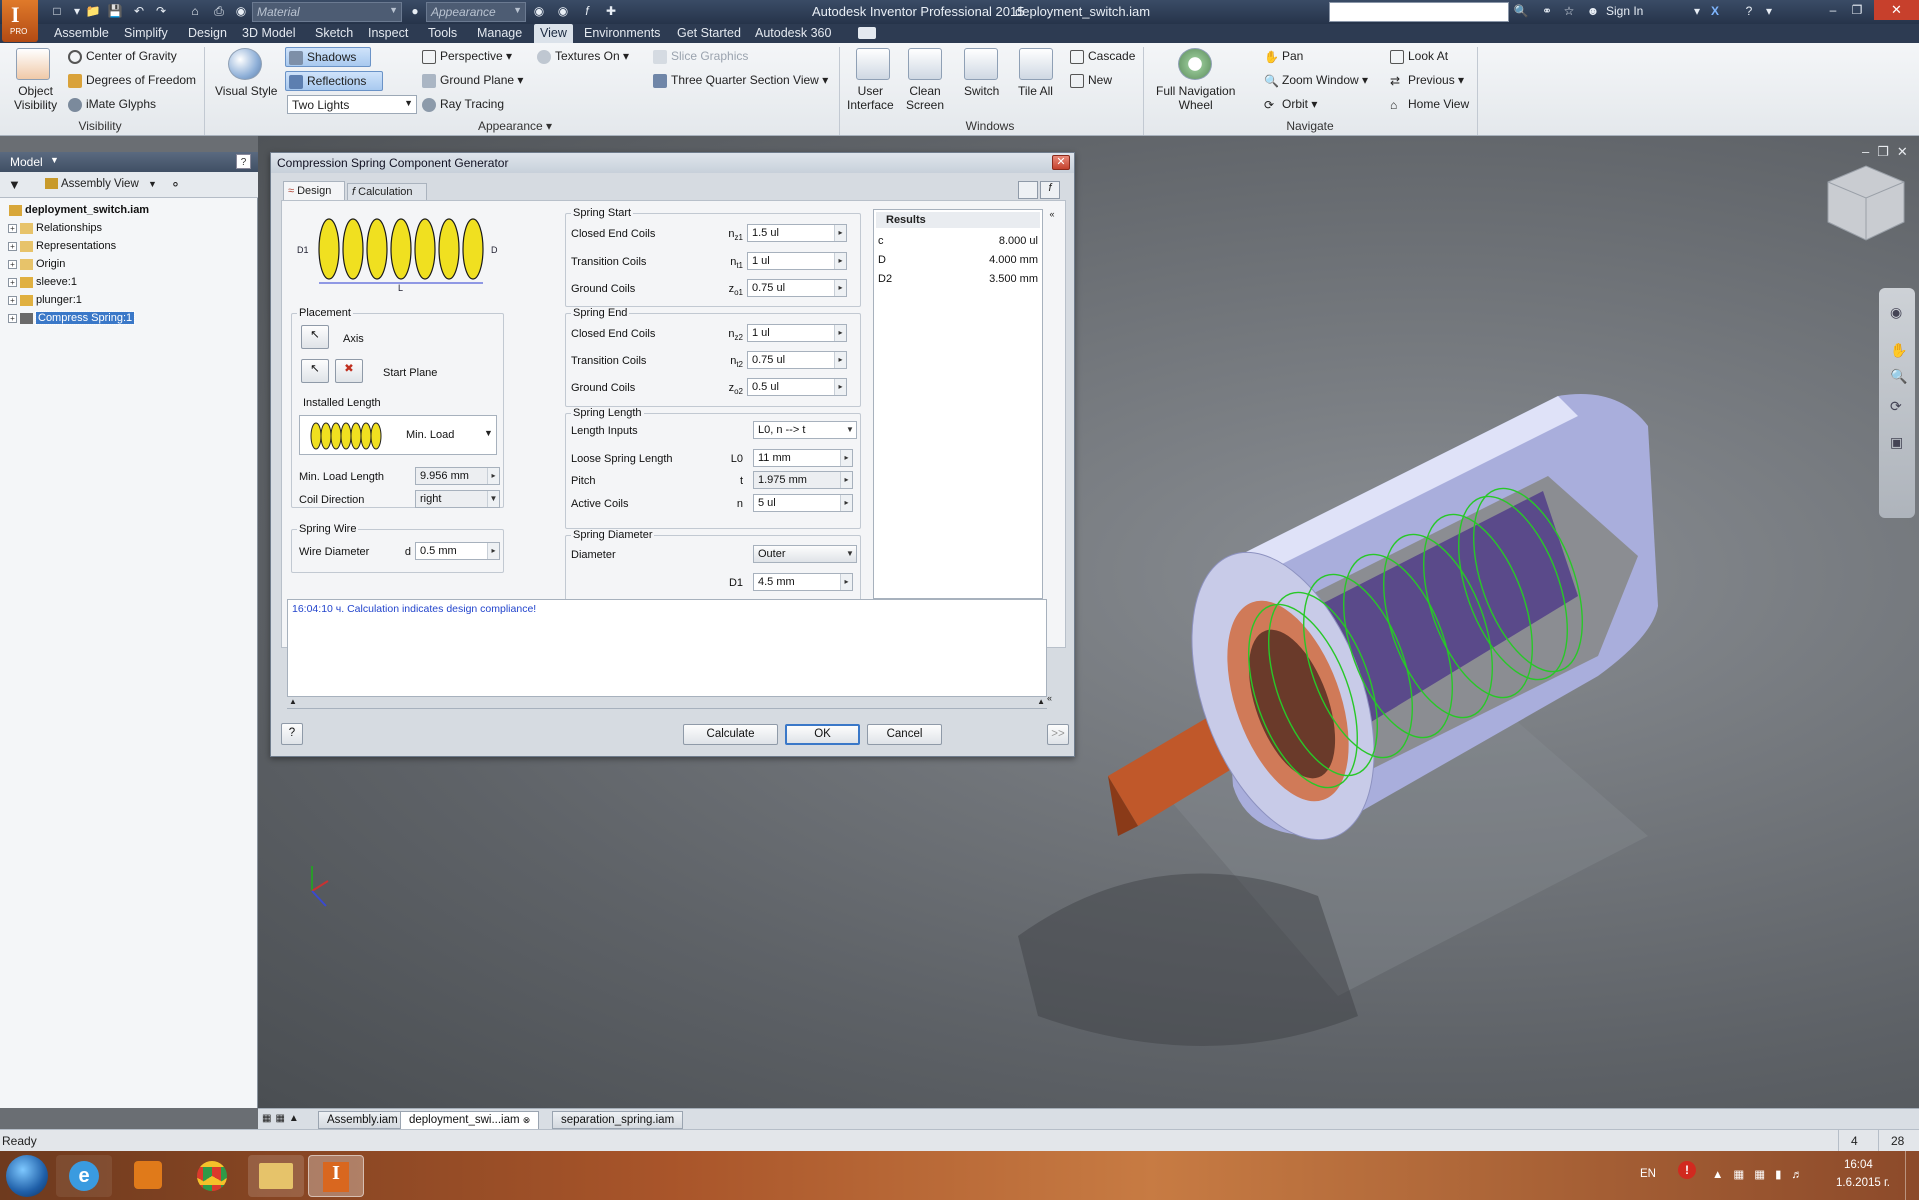 The width and height of the screenshot is (1919, 1200). Describe the element at coordinates (457, 551) in the screenshot. I see `wire-diameter-field: 0.5 mm ▸` at that location.